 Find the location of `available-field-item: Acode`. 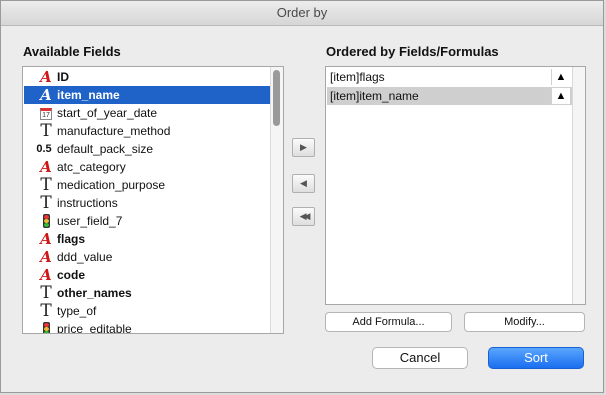

available-field-item: Acode is located at coordinates (147, 275).